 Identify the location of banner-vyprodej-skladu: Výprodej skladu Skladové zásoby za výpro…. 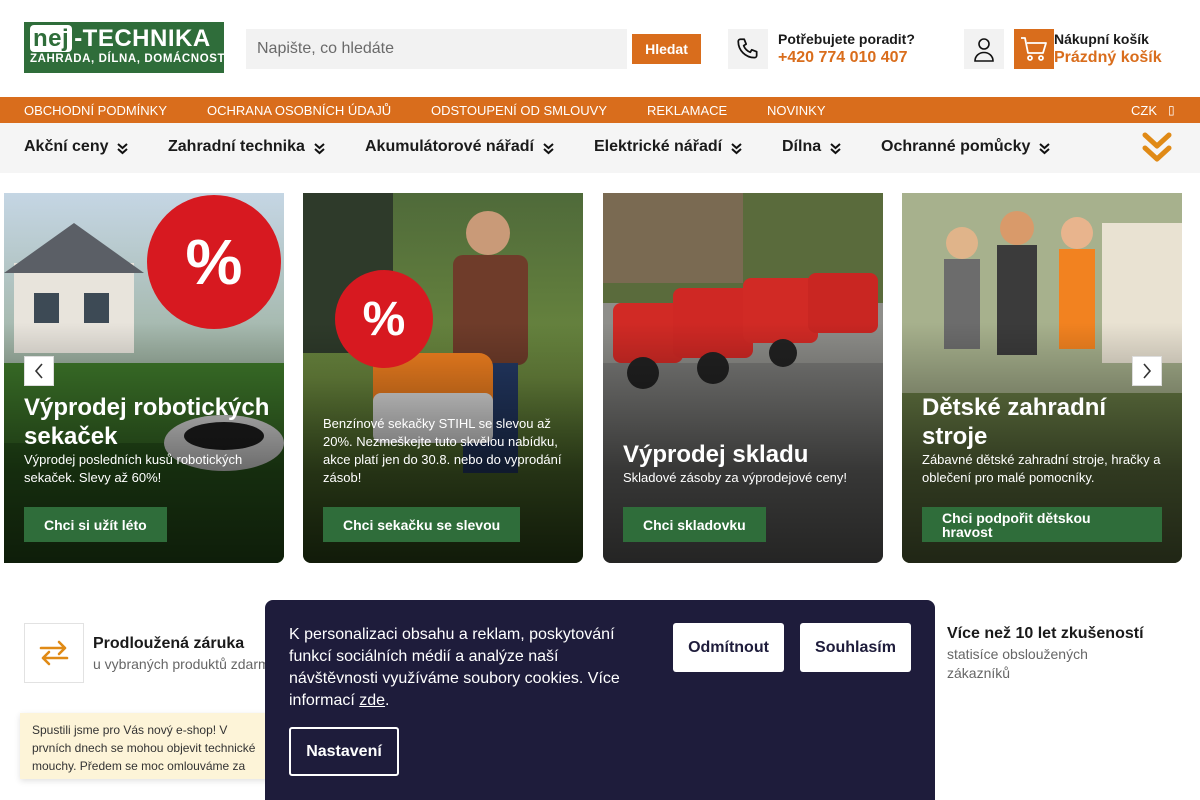
(743, 378).